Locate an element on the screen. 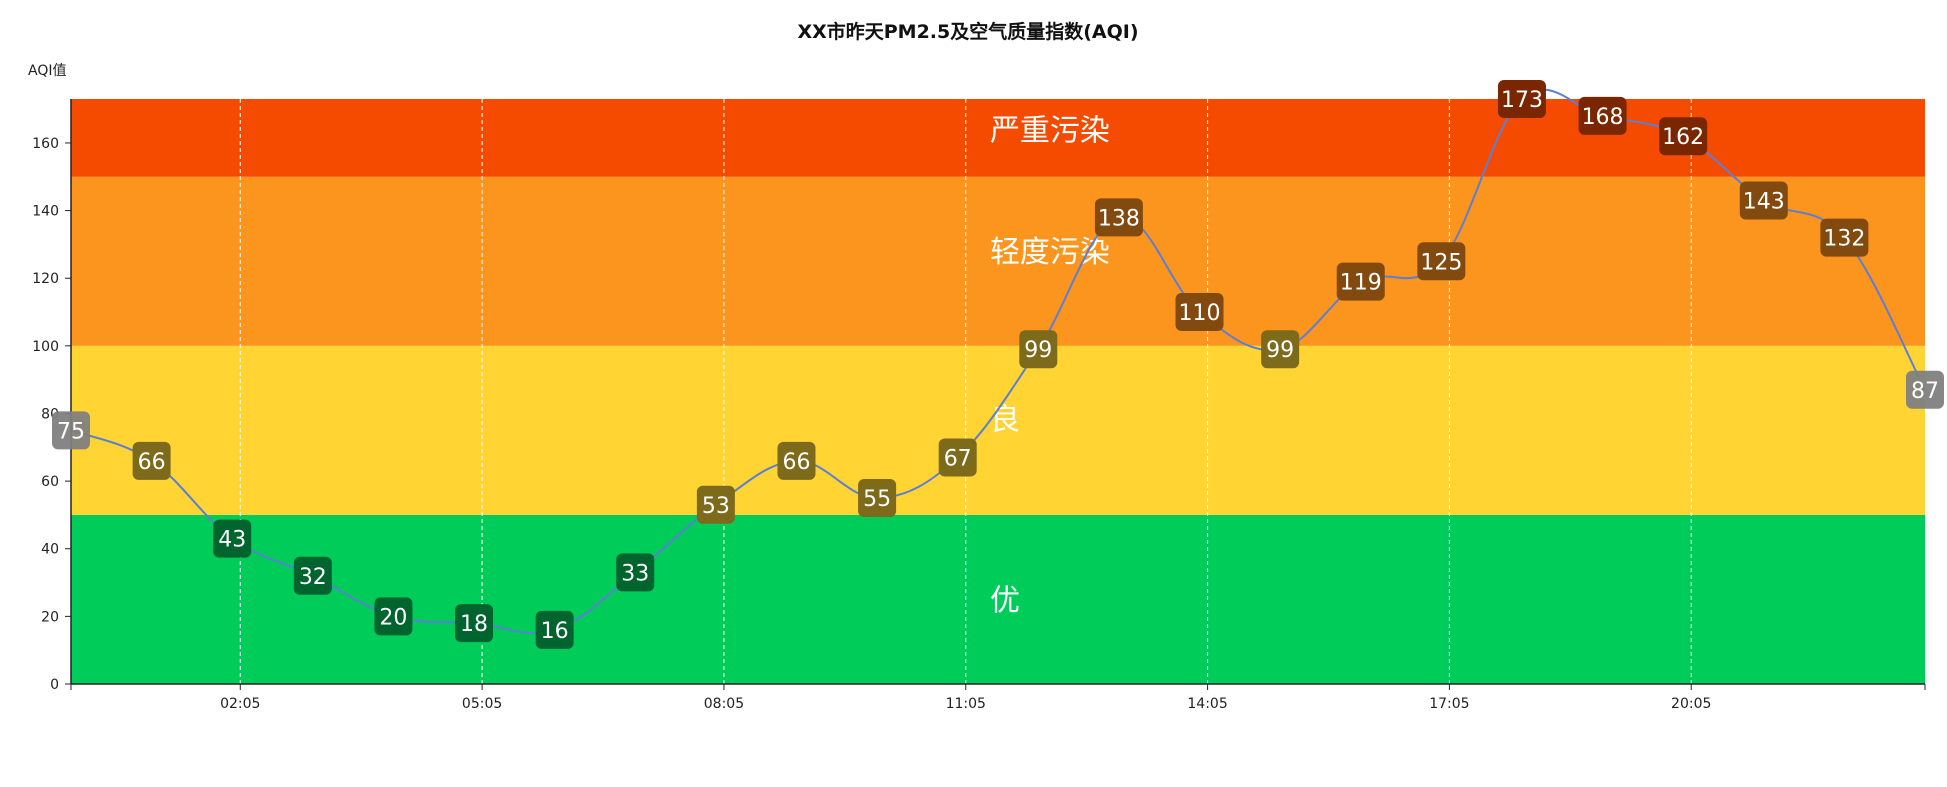 Image resolution: width=1947 pixels, height=787 pixels. data-label-text: 132 is located at coordinates (1844, 239).